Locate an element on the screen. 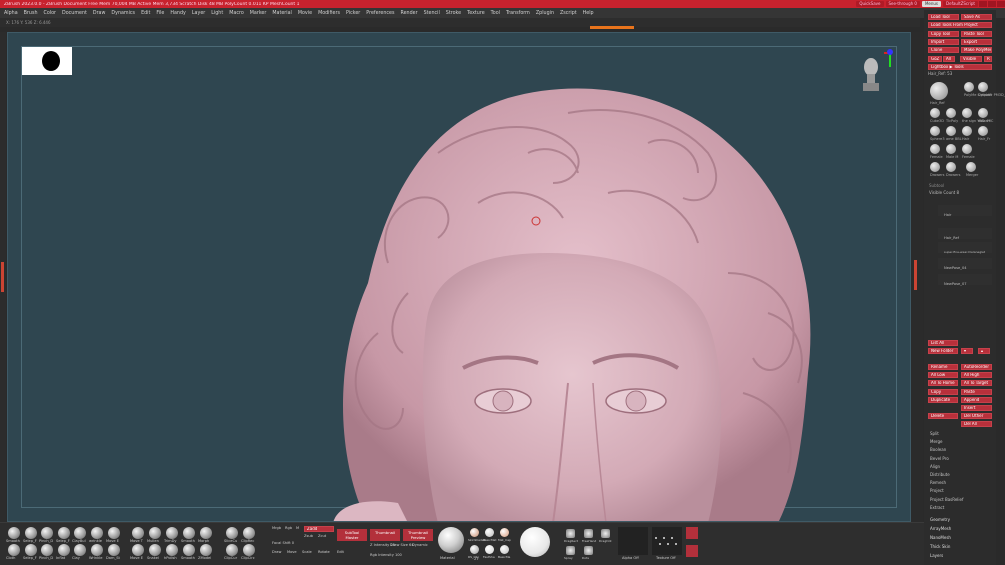 Image resolution: width=1005 pixels, height=565 pixels. menu-dynamics: Dynamics is located at coordinates (123, 13).